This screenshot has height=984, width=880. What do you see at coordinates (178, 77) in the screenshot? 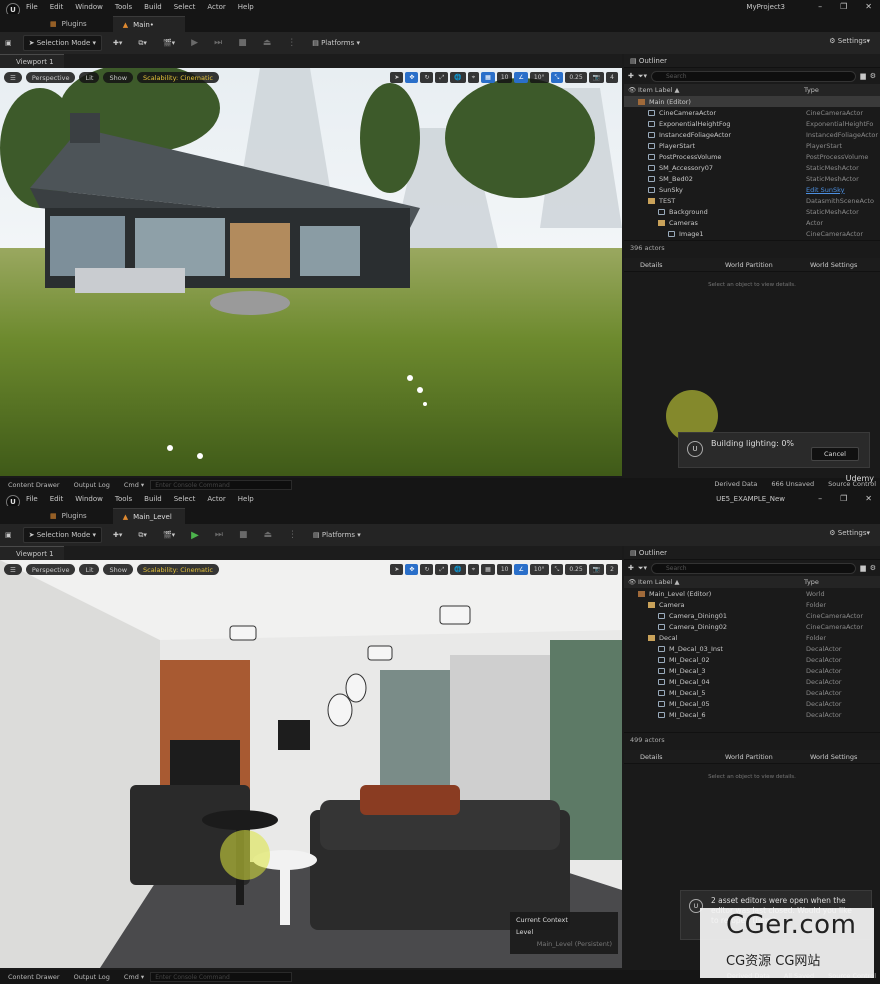
I see `scalability-button: Scalability: Cinematic` at bounding box center [178, 77].